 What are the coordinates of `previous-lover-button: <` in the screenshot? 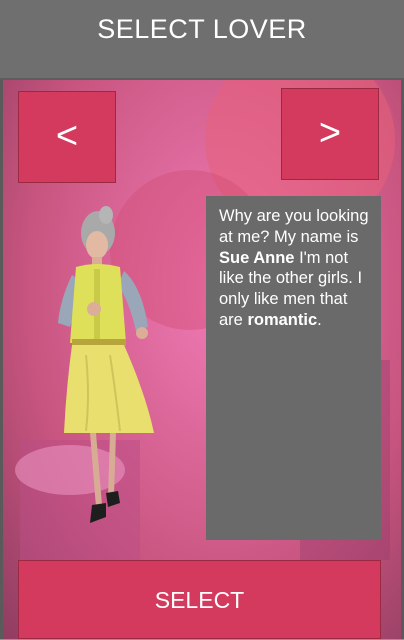 It's located at (67, 137).